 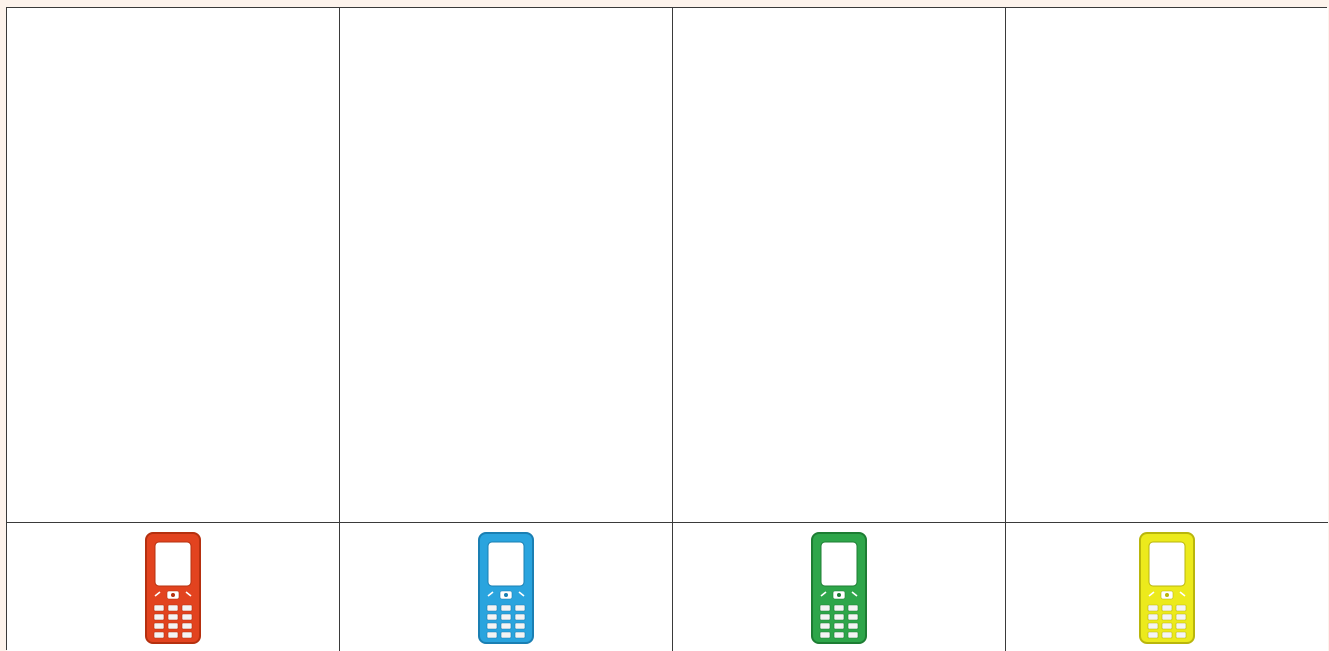 I want to click on phone-card-red, so click(x=173, y=587).